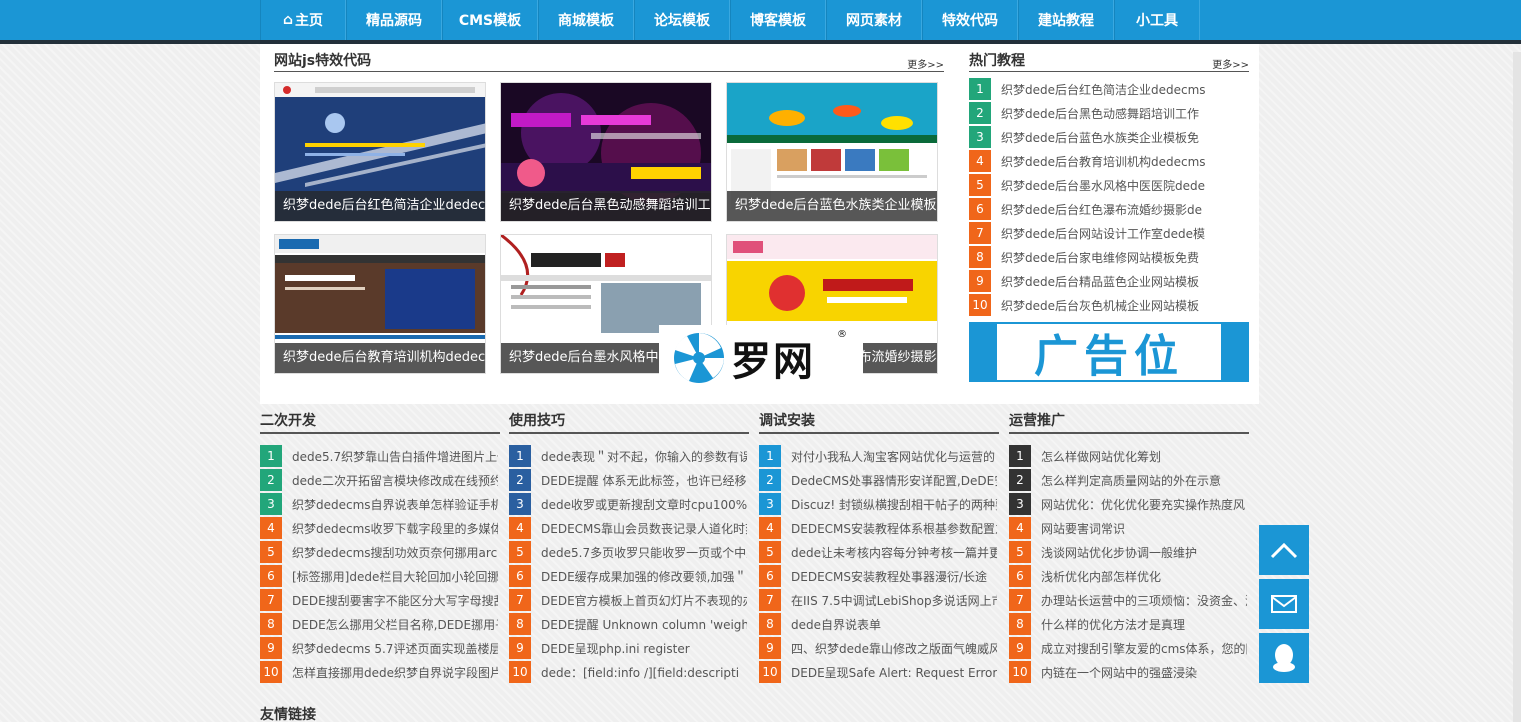  What do you see at coordinates (394, 20) in the screenshot?
I see `nav-item-source: 精品源码` at bounding box center [394, 20].